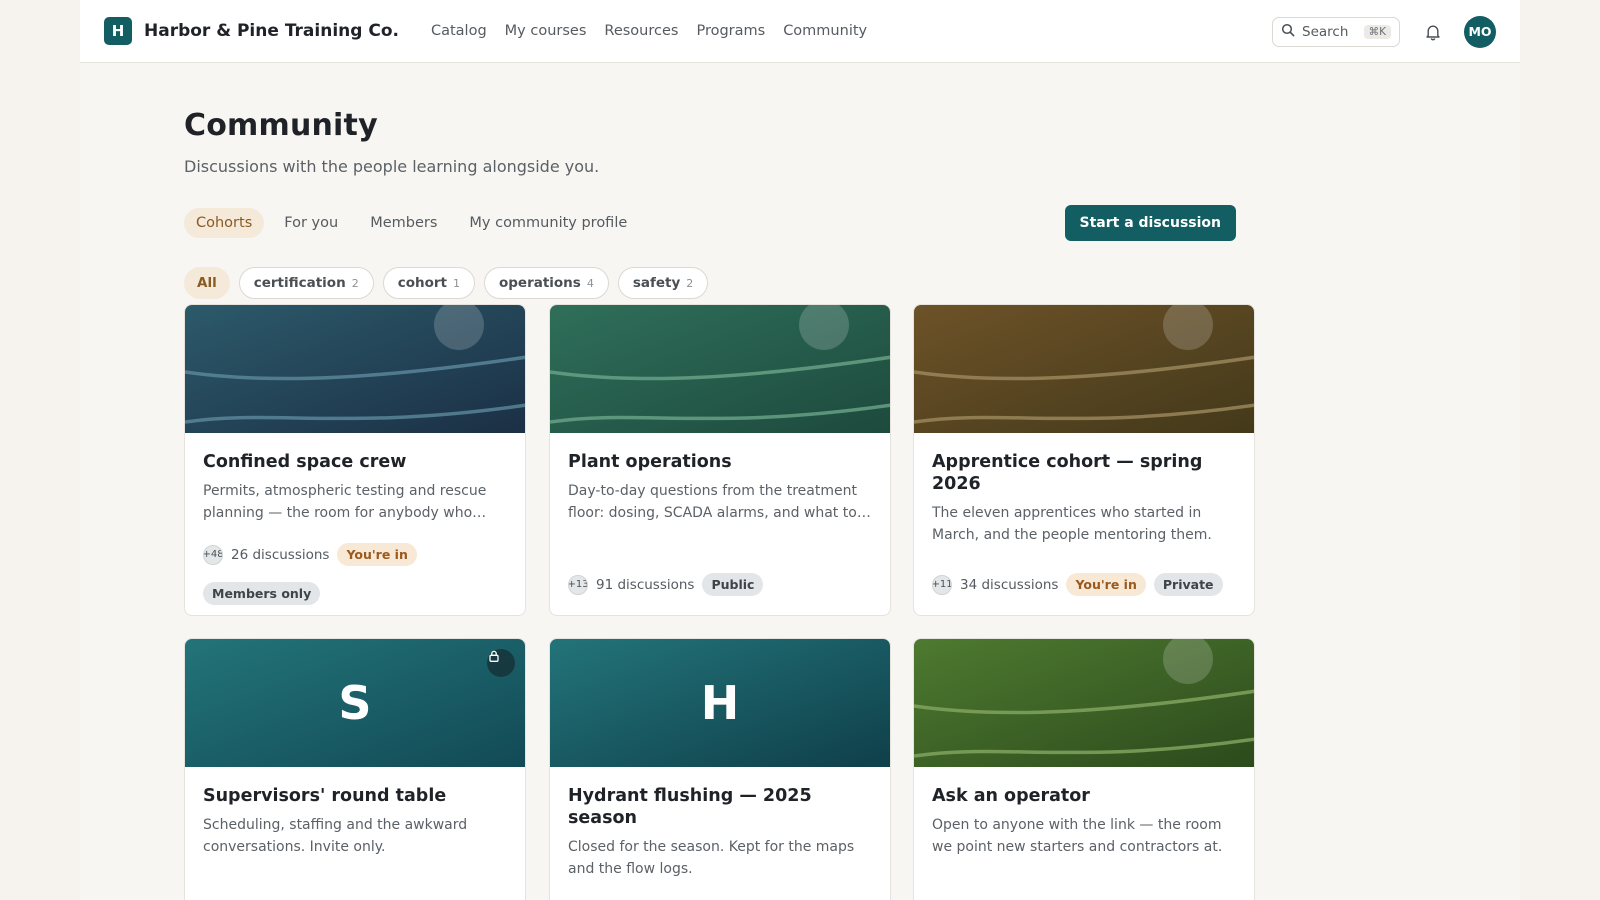 The width and height of the screenshot is (1600, 900). I want to click on filter-chip-count: 1, so click(456, 283).